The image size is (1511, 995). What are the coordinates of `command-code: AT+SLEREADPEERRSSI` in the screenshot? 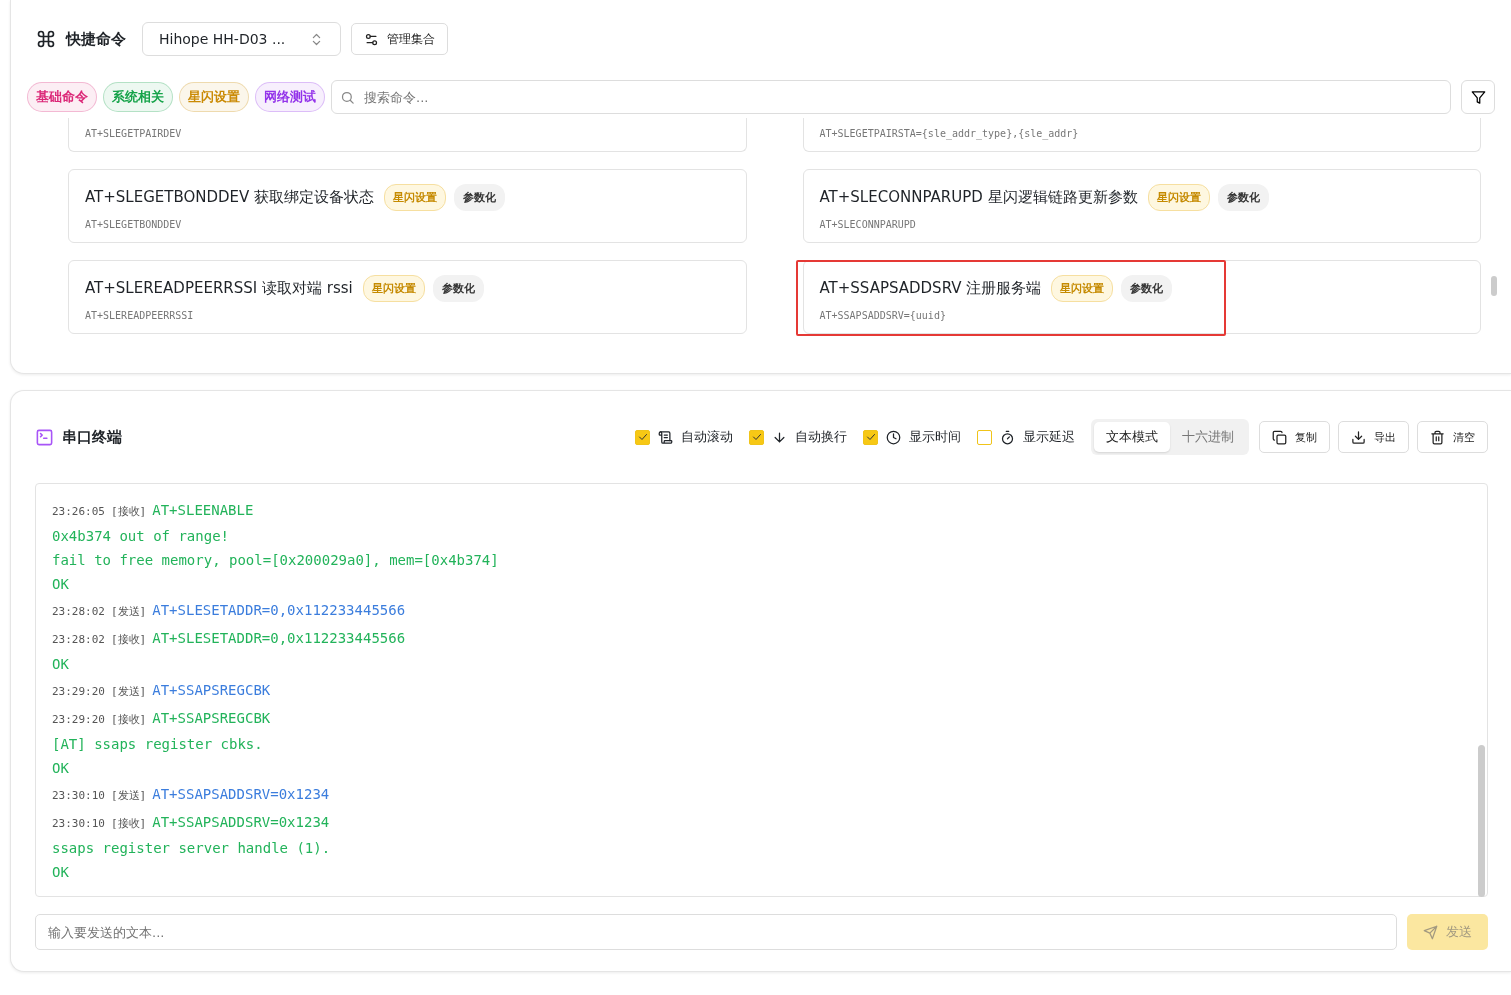 It's located at (140, 315).